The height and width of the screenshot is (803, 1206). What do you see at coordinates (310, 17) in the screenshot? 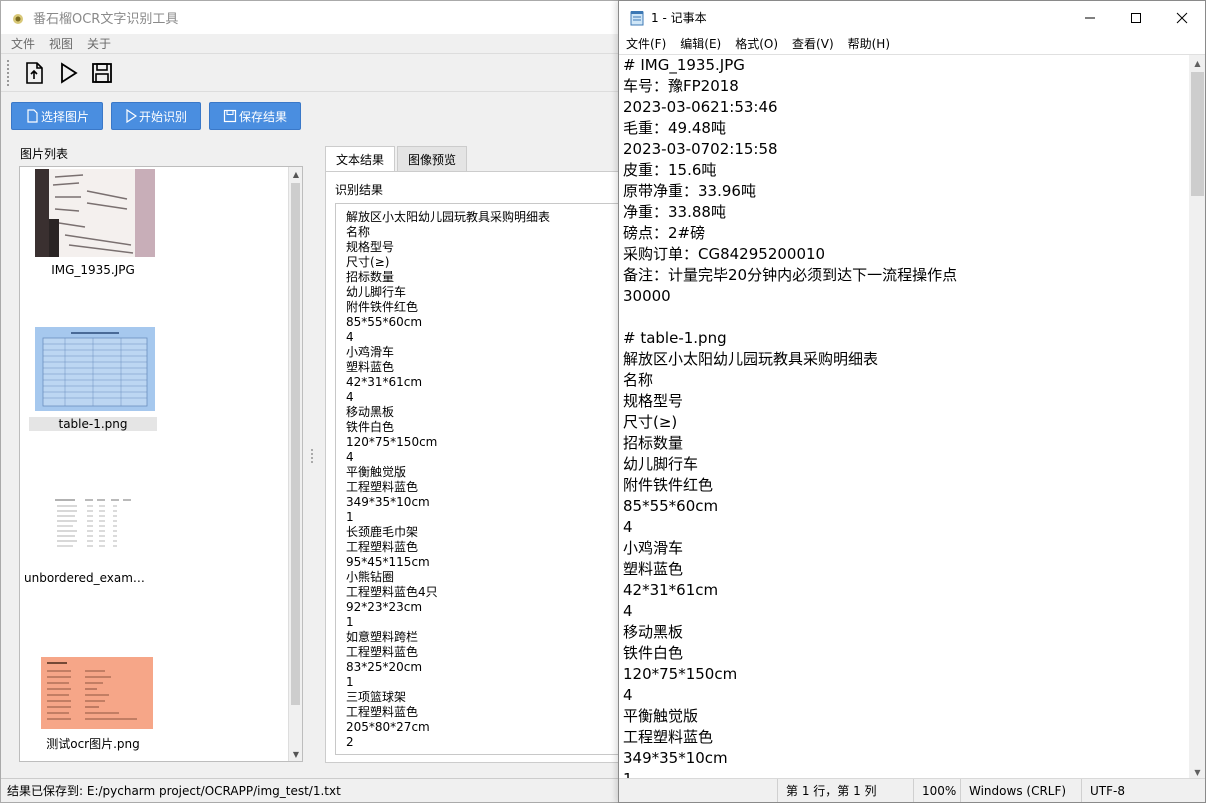
I see `ocr-titlebar: 番石榴OCR文字识别工具` at bounding box center [310, 17].